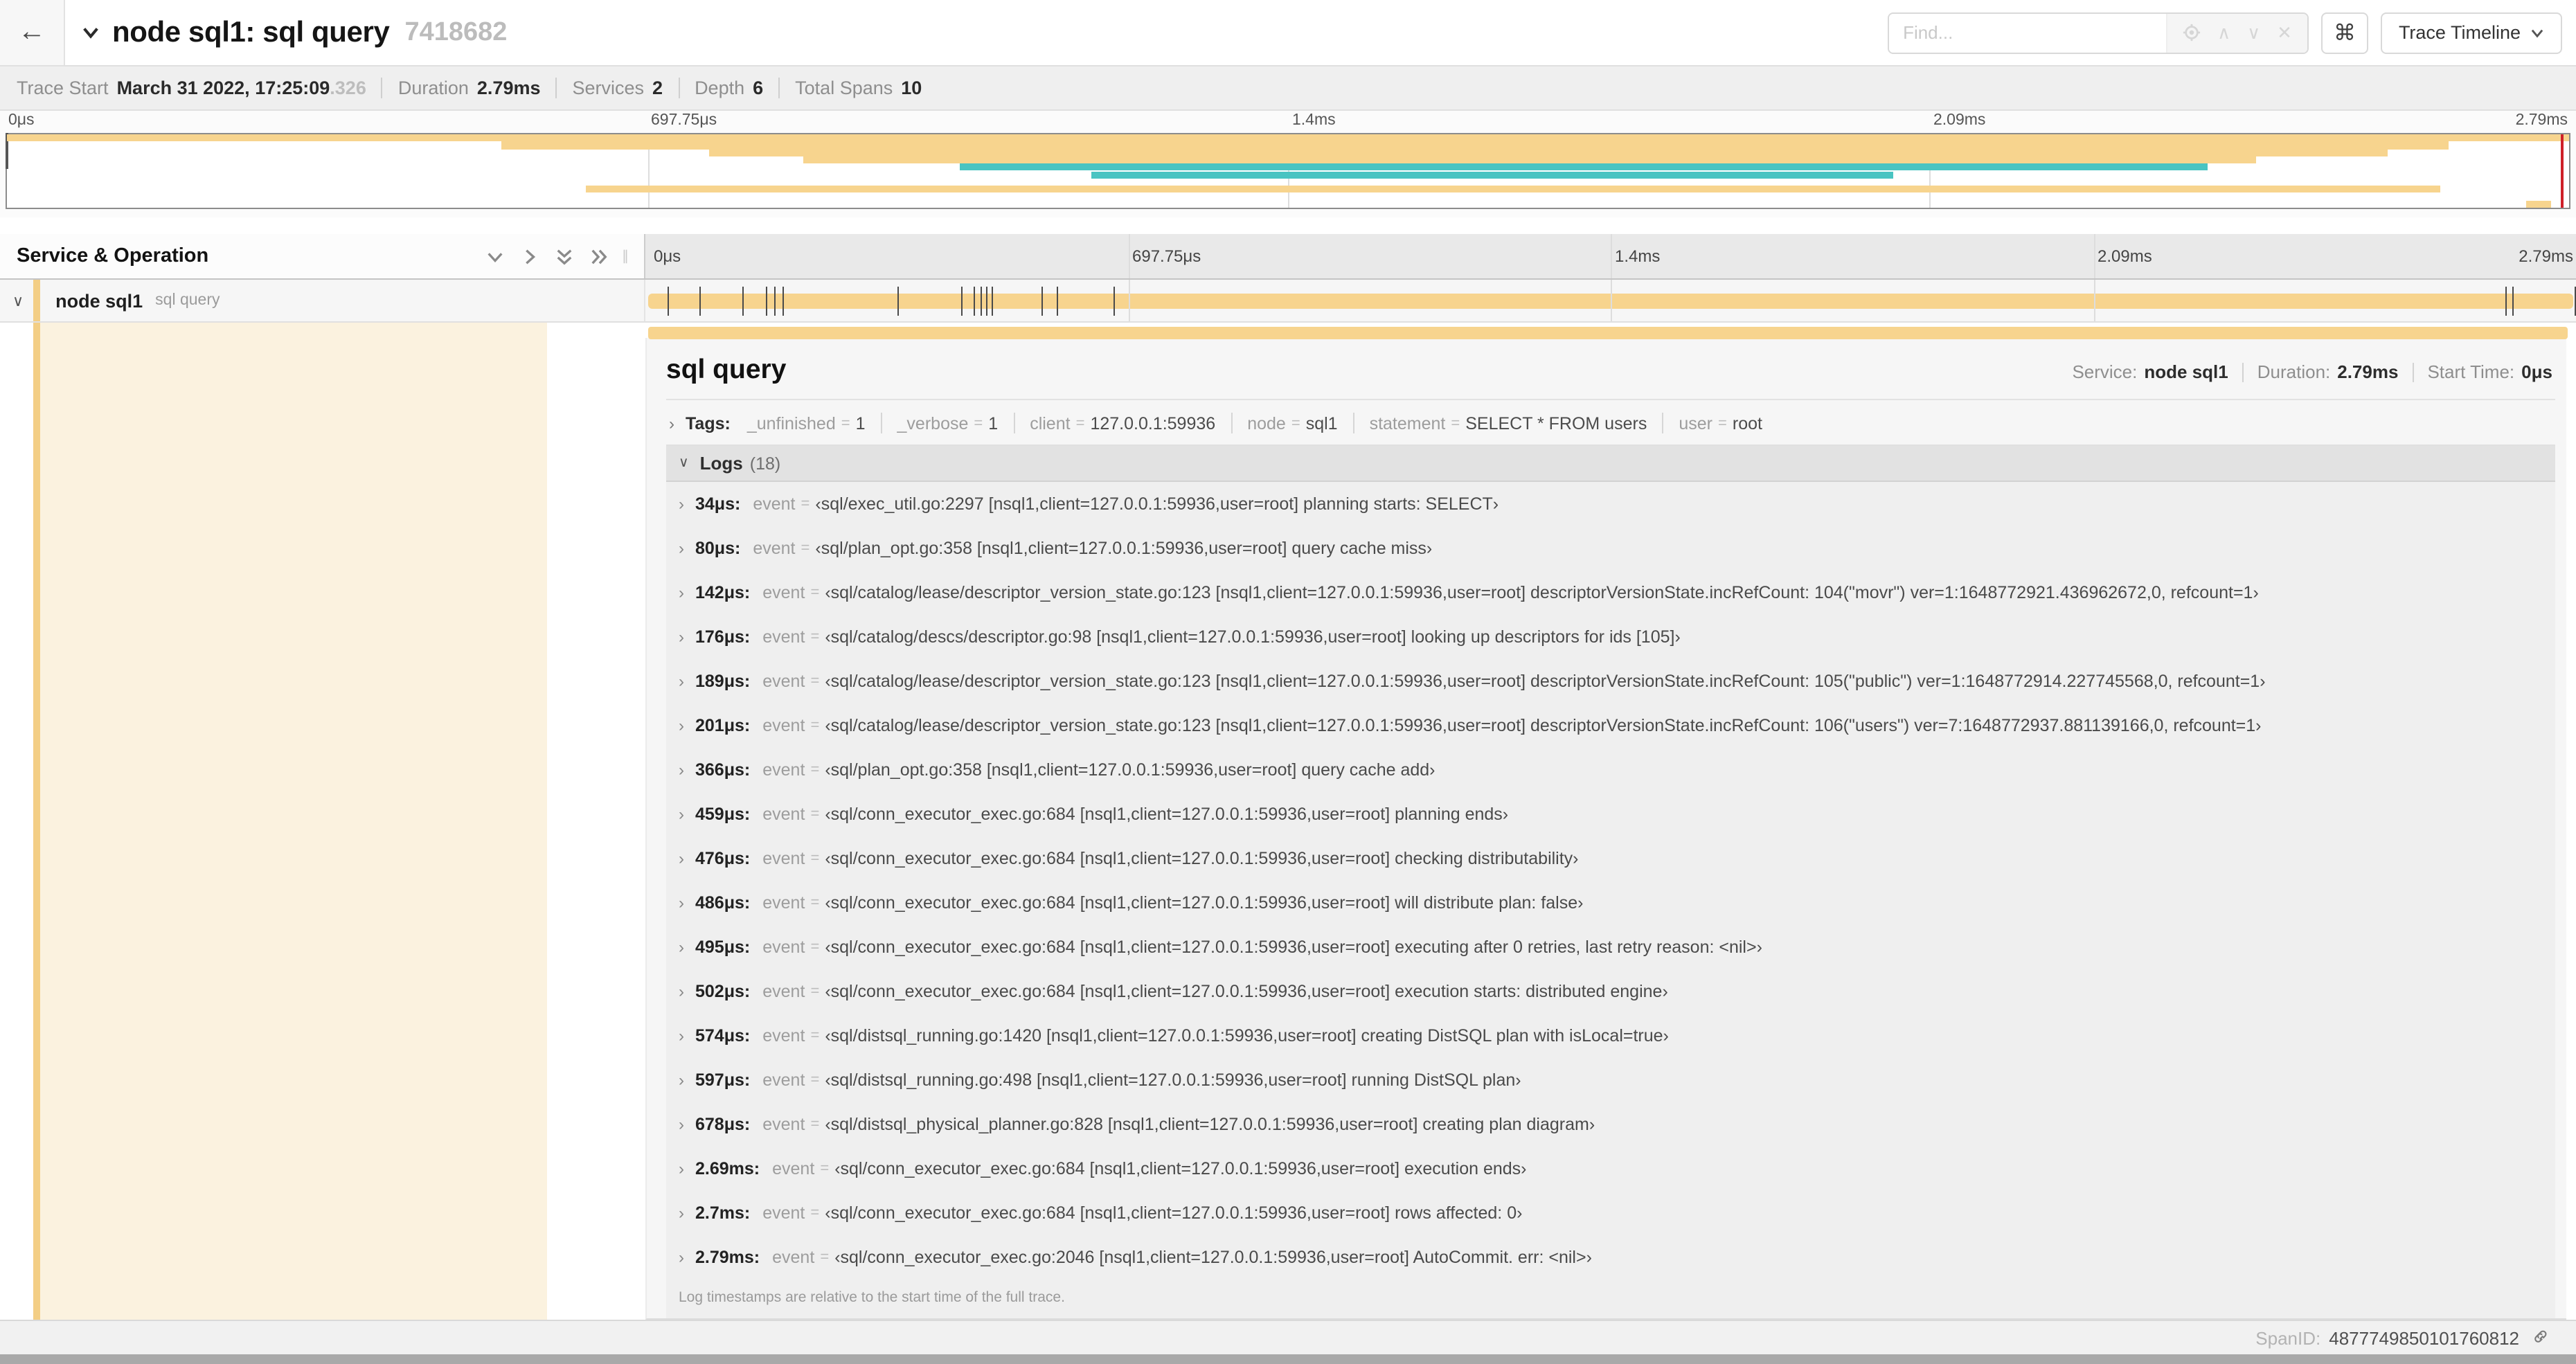  I want to click on collapse-trace-chevron-icon, so click(91, 33).